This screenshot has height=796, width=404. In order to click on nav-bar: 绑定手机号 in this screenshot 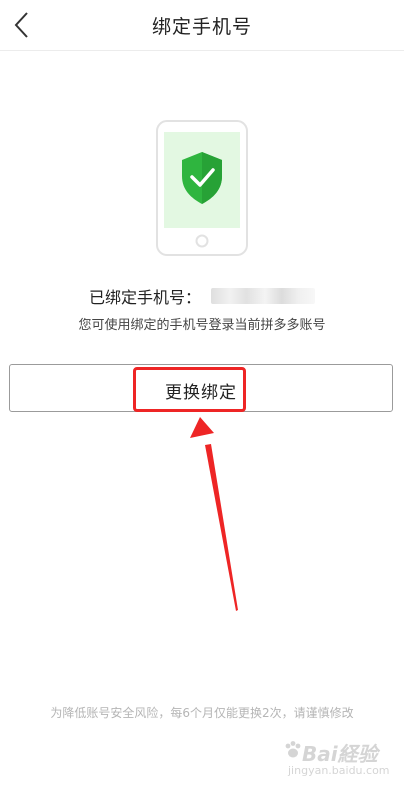, I will do `click(202, 25)`.